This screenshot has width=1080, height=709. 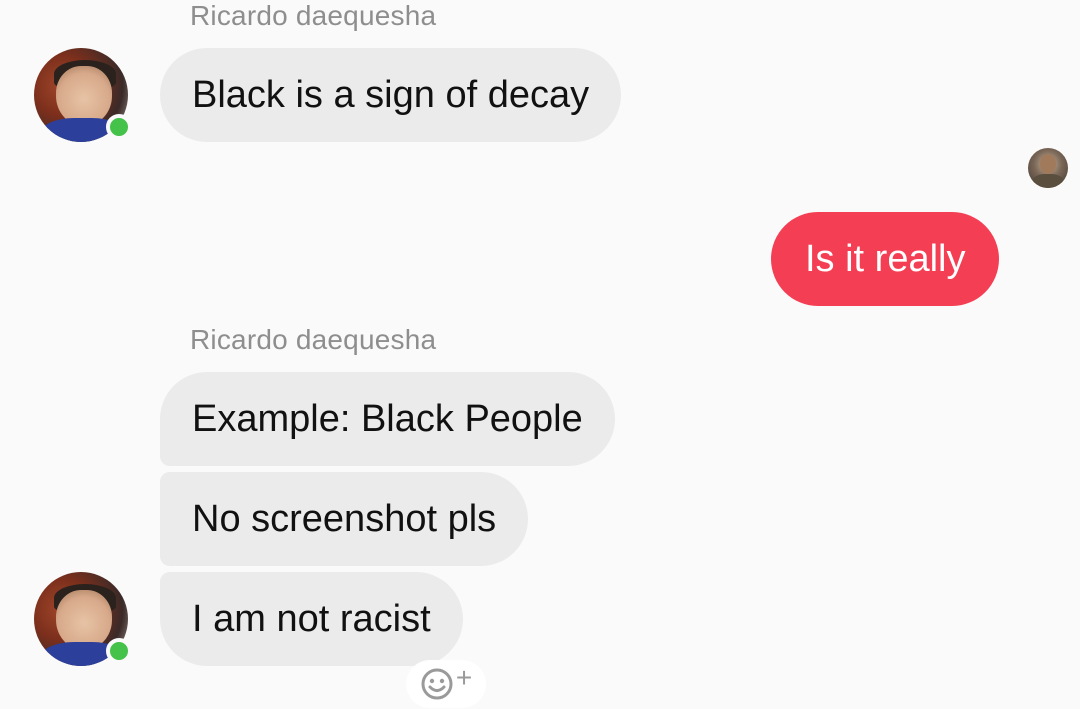 I want to click on message-text: Is it really, so click(x=885, y=258).